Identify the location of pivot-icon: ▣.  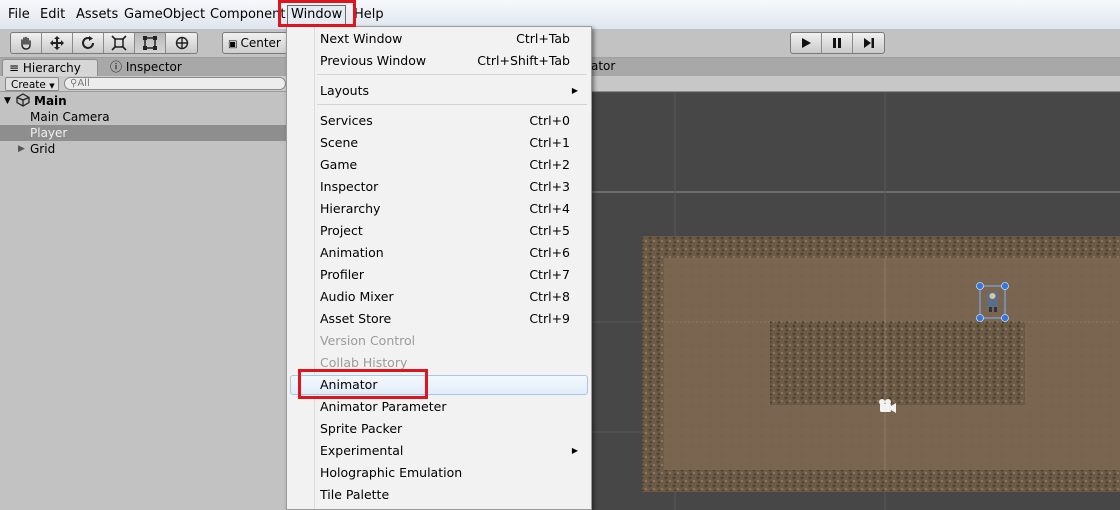
(233, 44).